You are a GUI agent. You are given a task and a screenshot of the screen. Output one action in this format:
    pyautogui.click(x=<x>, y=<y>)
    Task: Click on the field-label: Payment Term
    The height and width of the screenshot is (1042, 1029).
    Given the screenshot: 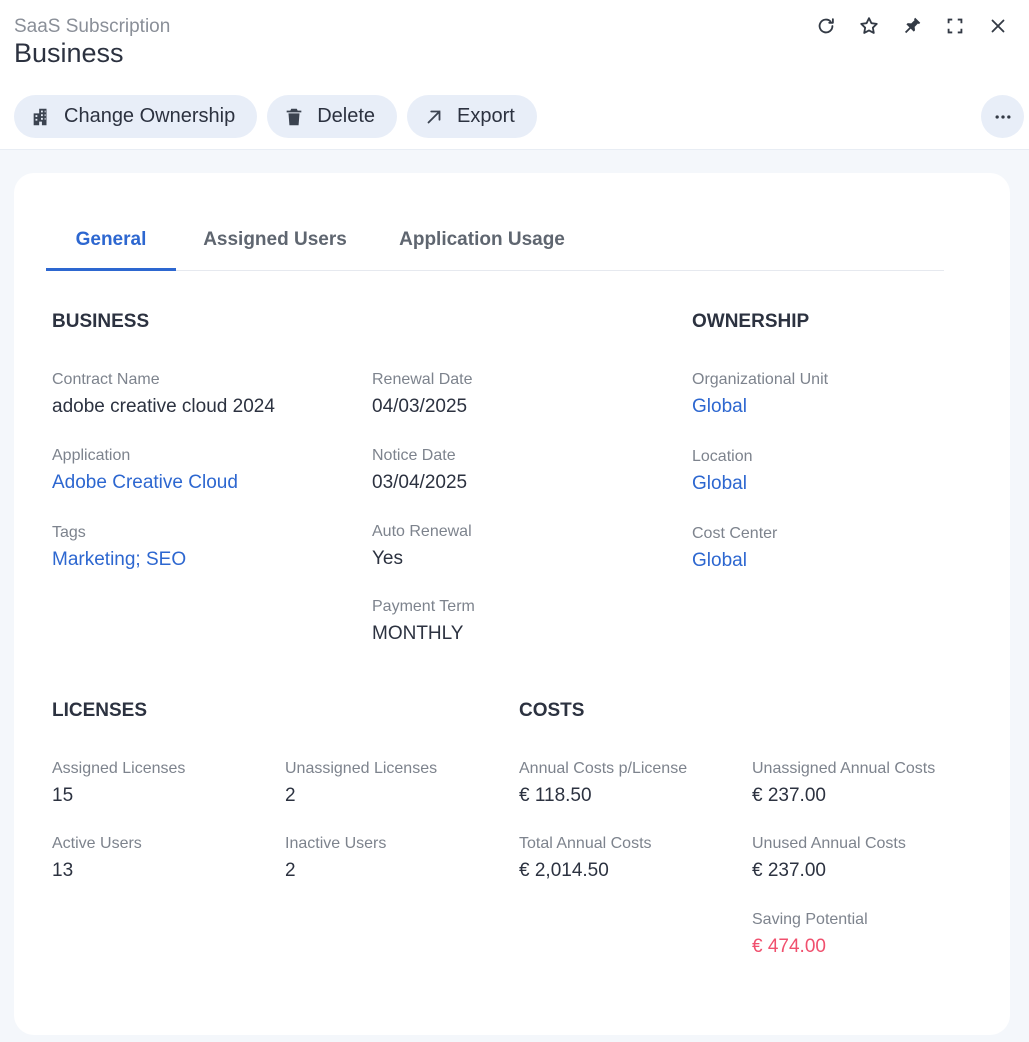 What is the action you would take?
    pyautogui.click(x=423, y=606)
    